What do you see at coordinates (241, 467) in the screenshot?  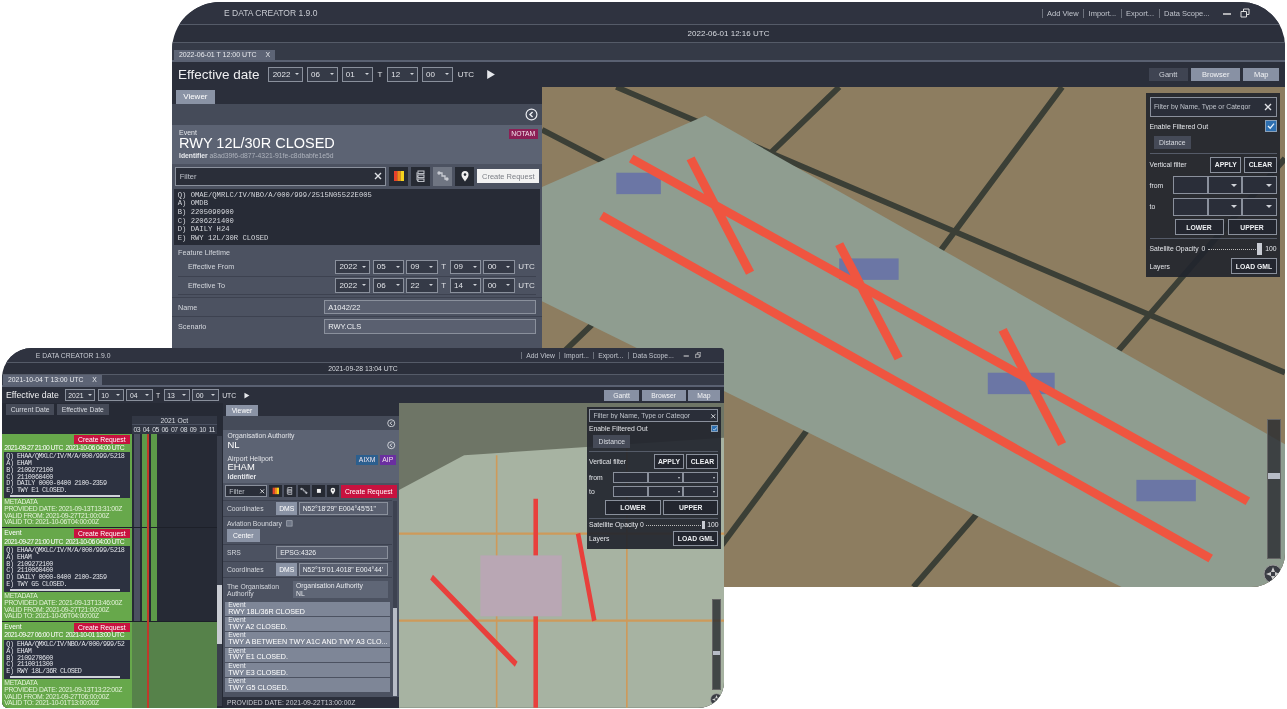 I see `entity-title: EHAM` at bounding box center [241, 467].